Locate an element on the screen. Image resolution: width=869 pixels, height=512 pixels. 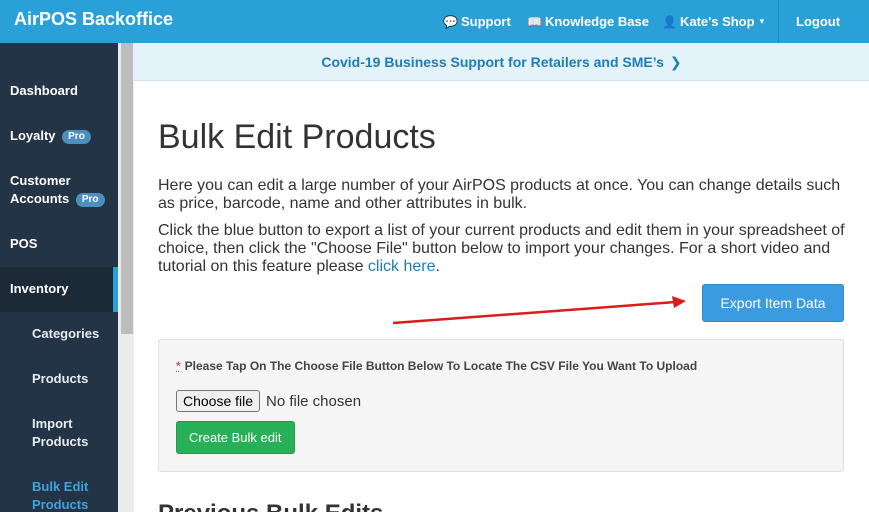
chevron-right-icon: ❯ is located at coordinates (675, 62).